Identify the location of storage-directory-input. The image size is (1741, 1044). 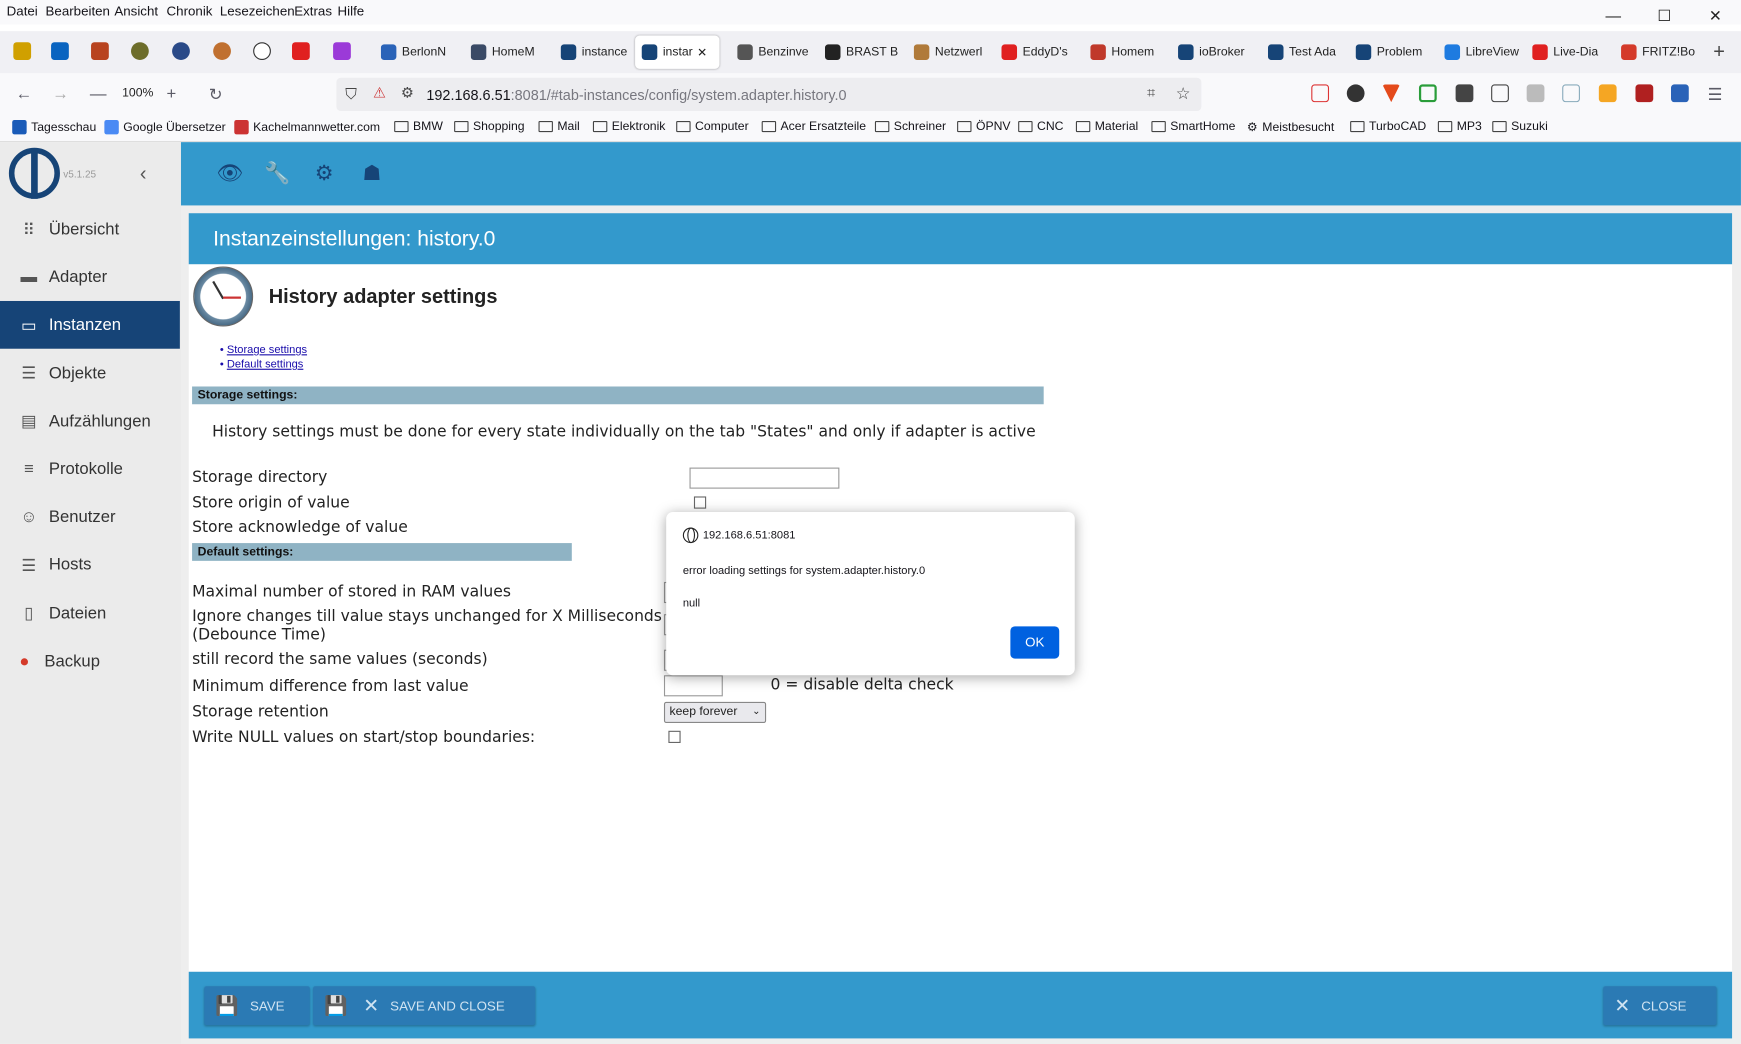
(764, 478).